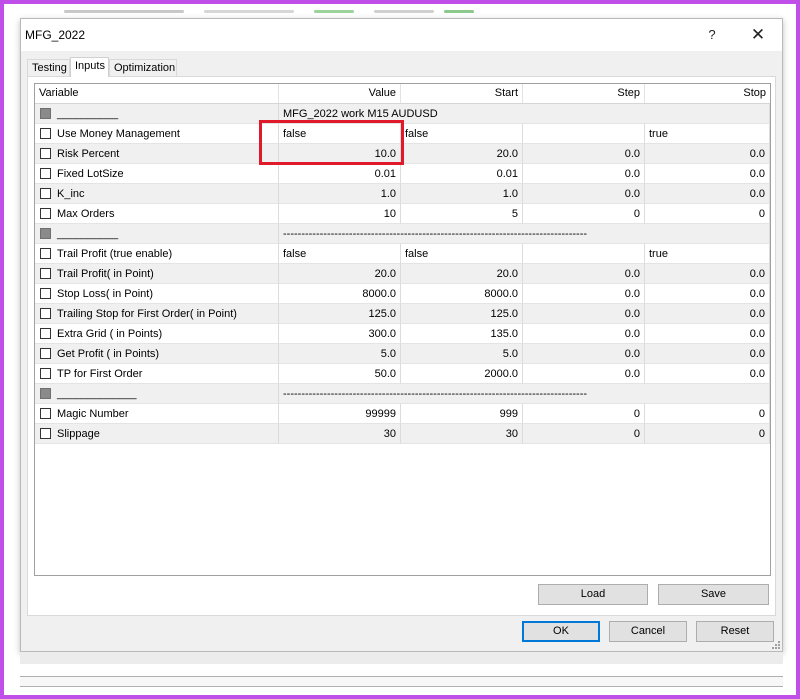  I want to click on save-button: Save, so click(713, 594).